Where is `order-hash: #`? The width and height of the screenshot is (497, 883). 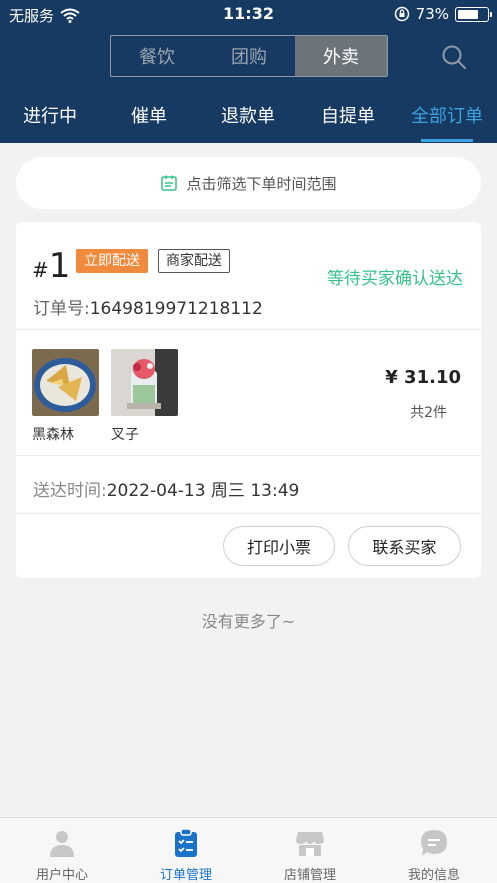
order-hash: # is located at coordinates (40, 270).